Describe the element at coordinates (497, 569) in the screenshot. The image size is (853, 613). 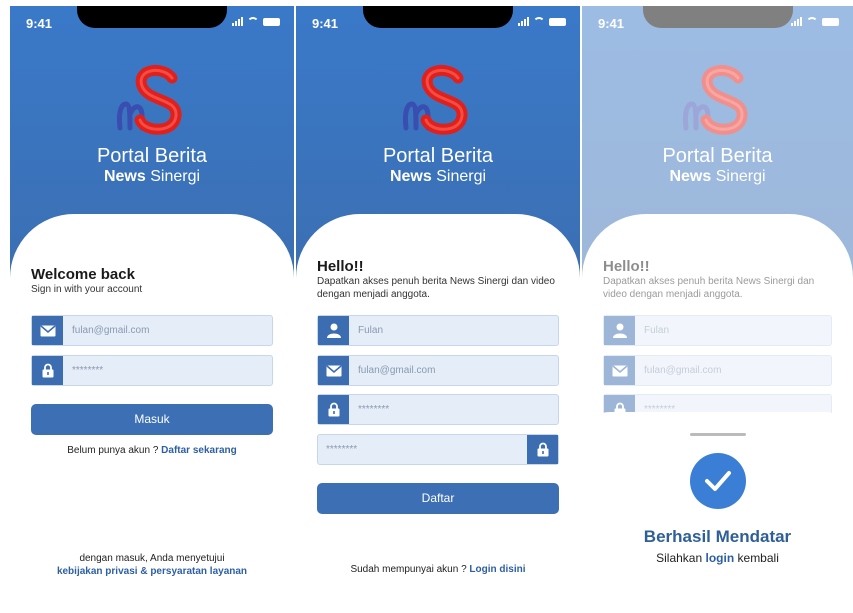
I see `login-link: Login disini` at that location.